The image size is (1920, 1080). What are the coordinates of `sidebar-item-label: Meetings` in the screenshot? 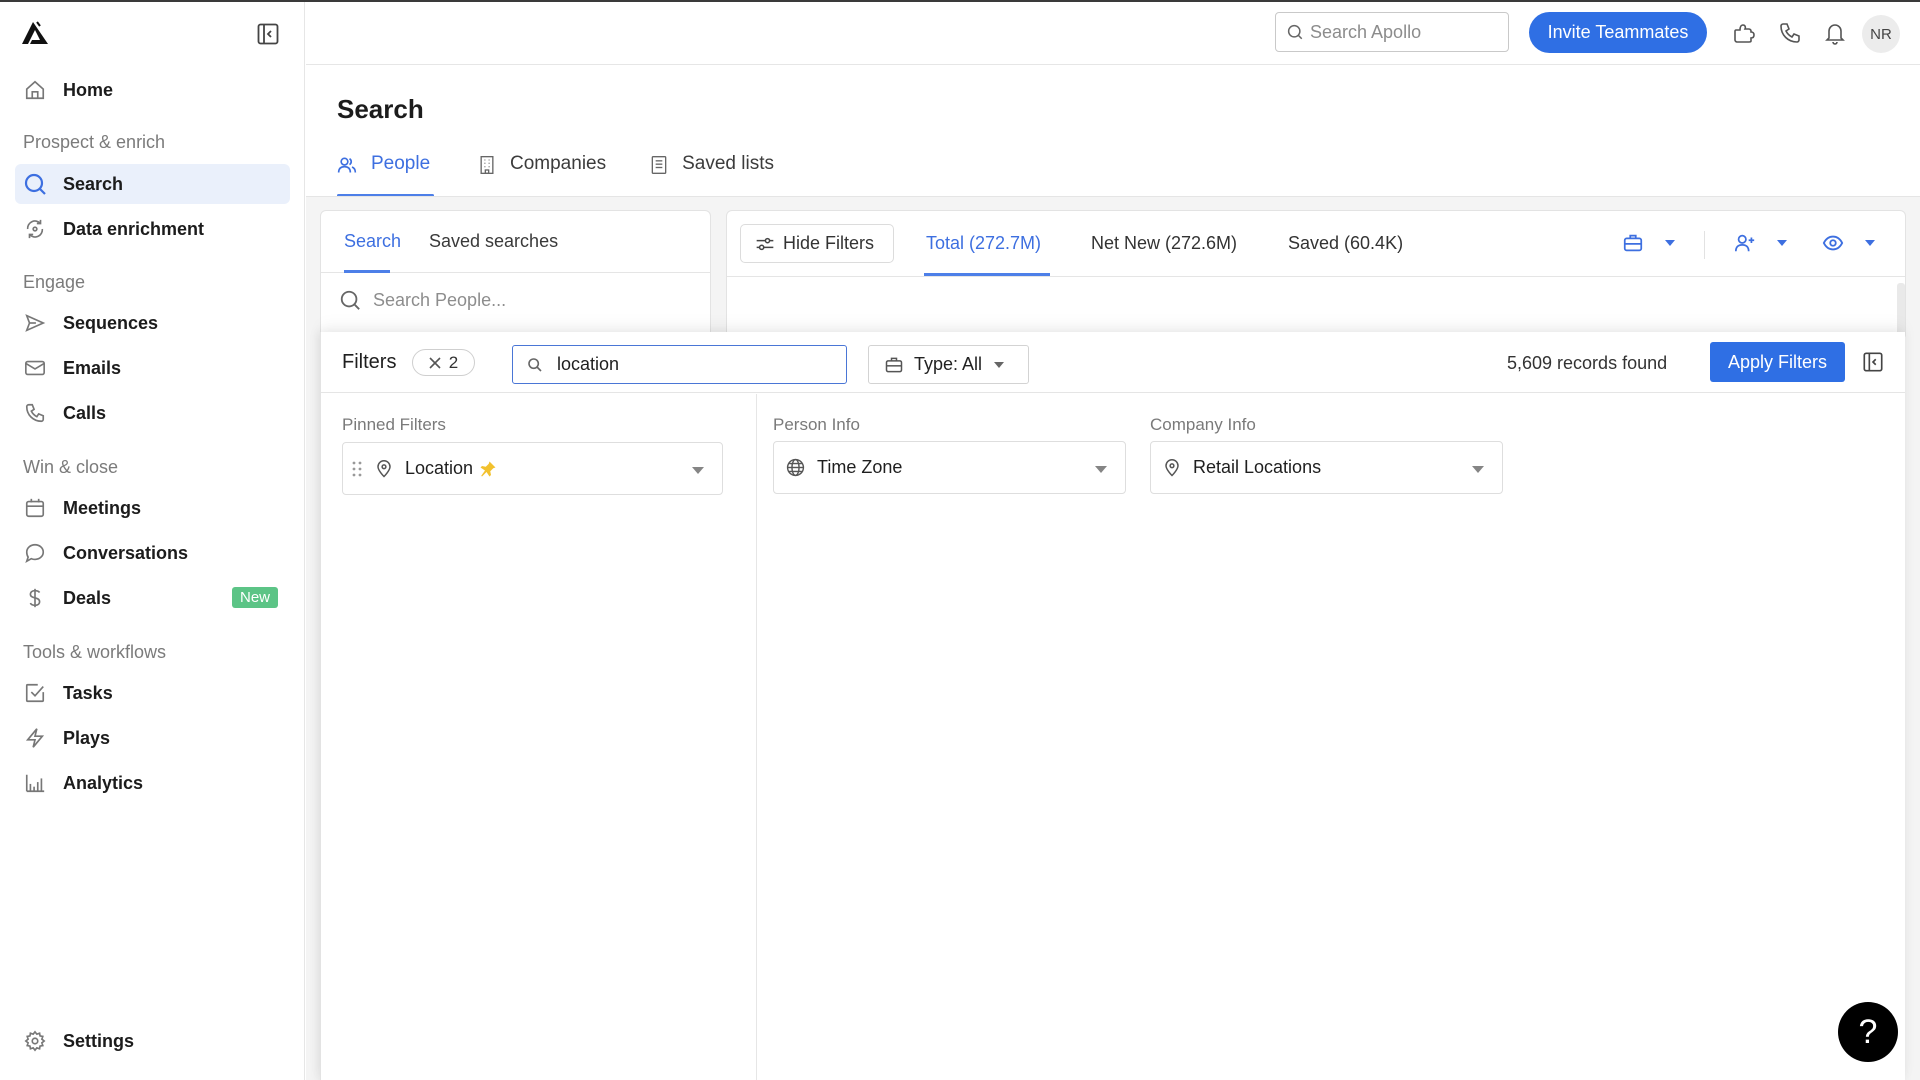 It's located at (102, 507).